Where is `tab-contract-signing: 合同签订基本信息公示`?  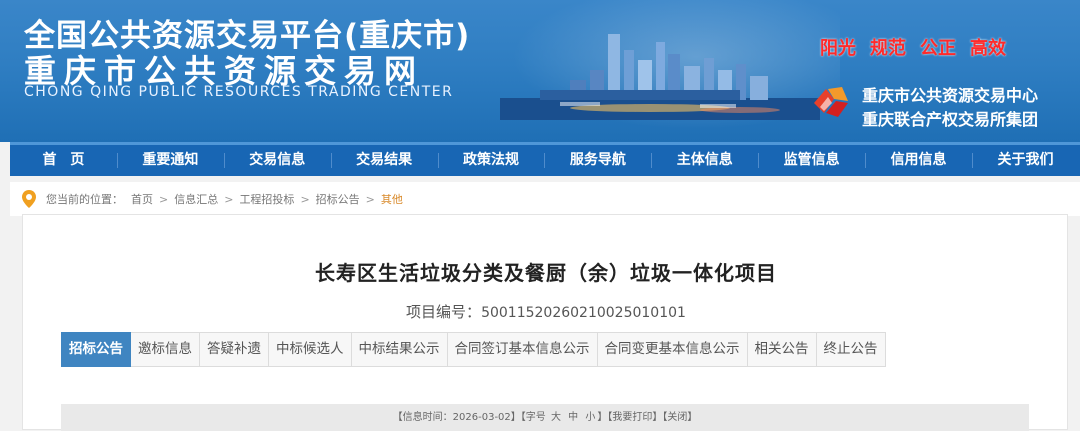
tab-contract-signing: 合同签订基本信息公示 is located at coordinates (522, 349).